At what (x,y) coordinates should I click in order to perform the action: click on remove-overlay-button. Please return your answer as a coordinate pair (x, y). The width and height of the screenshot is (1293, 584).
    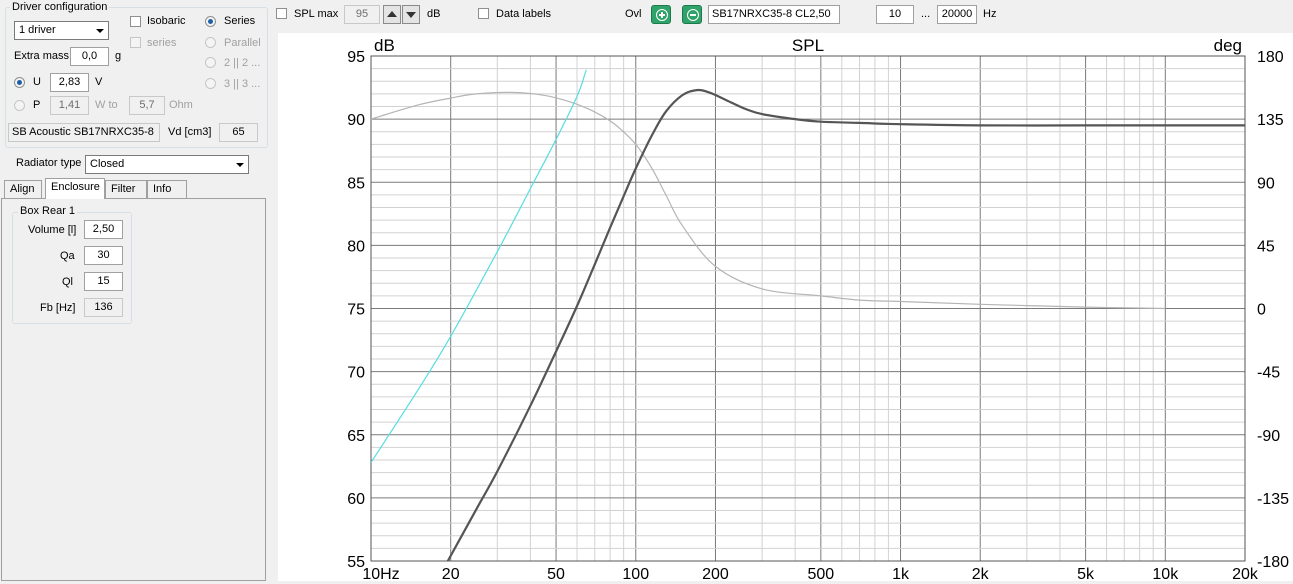
    Looking at the image, I should click on (692, 14).